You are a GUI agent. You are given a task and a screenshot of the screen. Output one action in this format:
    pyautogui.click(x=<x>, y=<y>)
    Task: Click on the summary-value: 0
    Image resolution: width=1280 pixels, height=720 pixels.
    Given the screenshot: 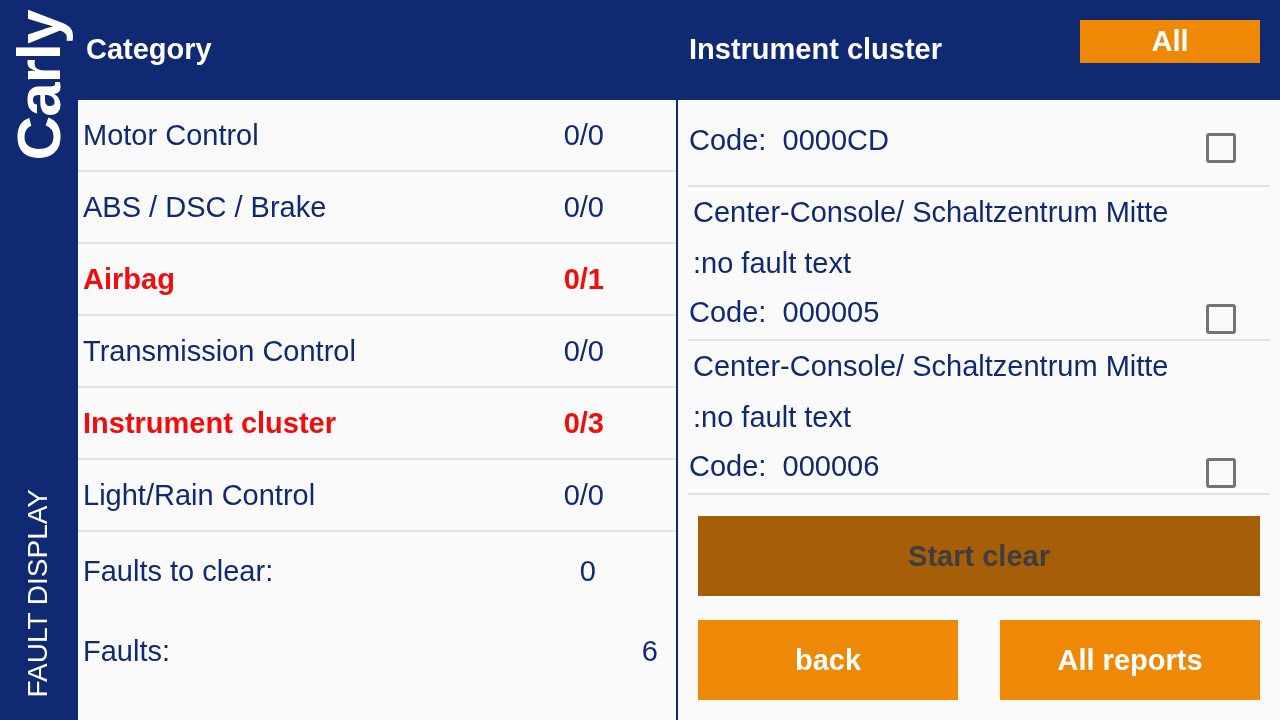 What is the action you would take?
    pyautogui.click(x=587, y=571)
    